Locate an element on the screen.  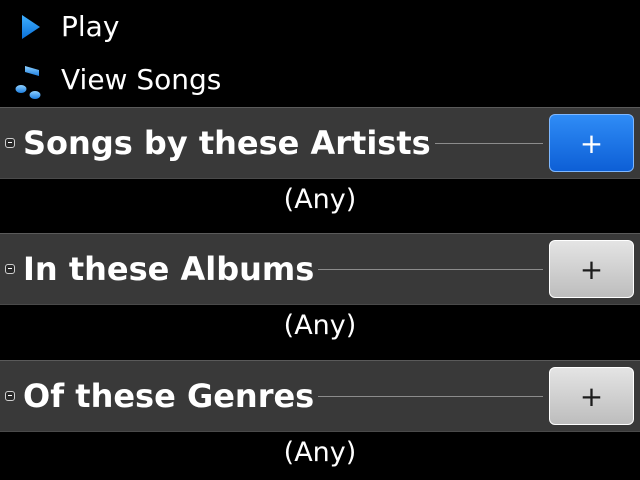
play-icon is located at coordinates (30, 27).